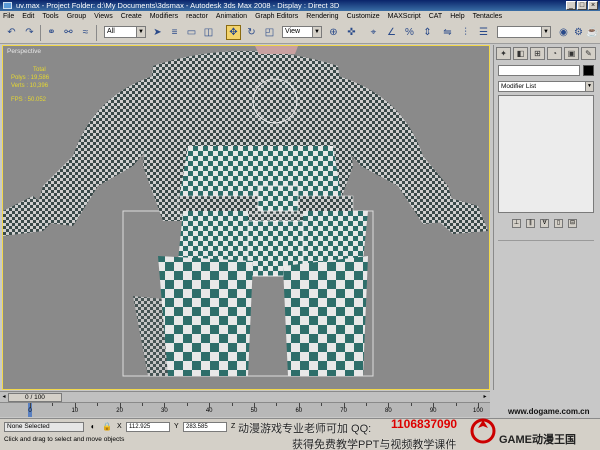 The height and width of the screenshot is (450, 600). Describe the element at coordinates (191, 32) in the screenshot. I see `select-region-icon: ▭` at that location.